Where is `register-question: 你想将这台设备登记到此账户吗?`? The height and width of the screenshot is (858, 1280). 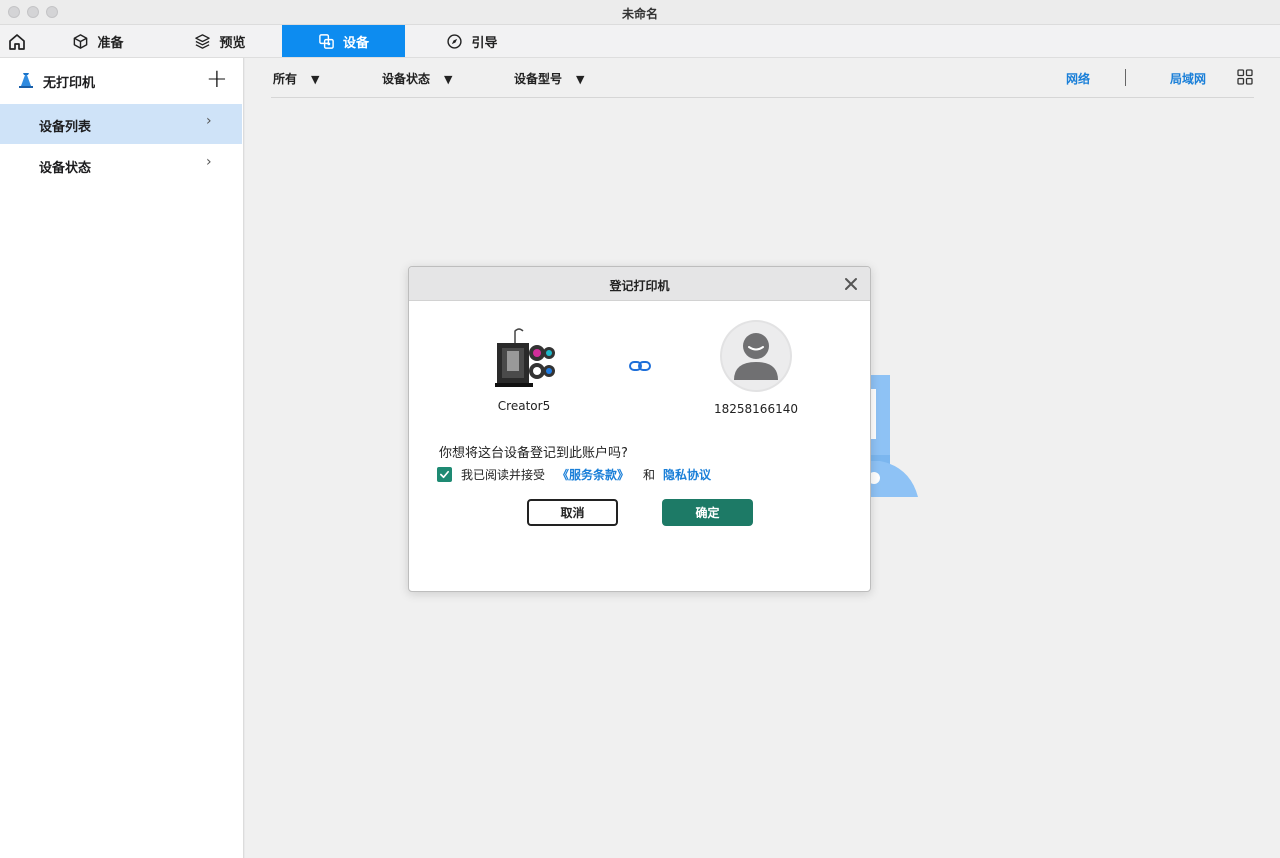
register-question: 你想将这台设备登记到此账户吗? is located at coordinates (533, 453).